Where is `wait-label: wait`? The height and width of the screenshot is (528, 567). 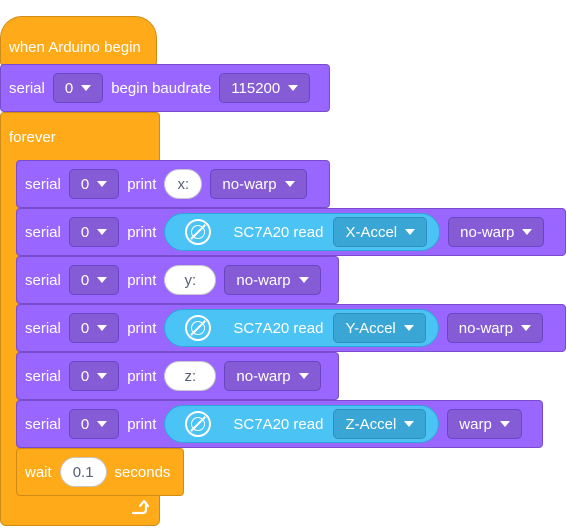
wait-label: wait is located at coordinates (38, 472).